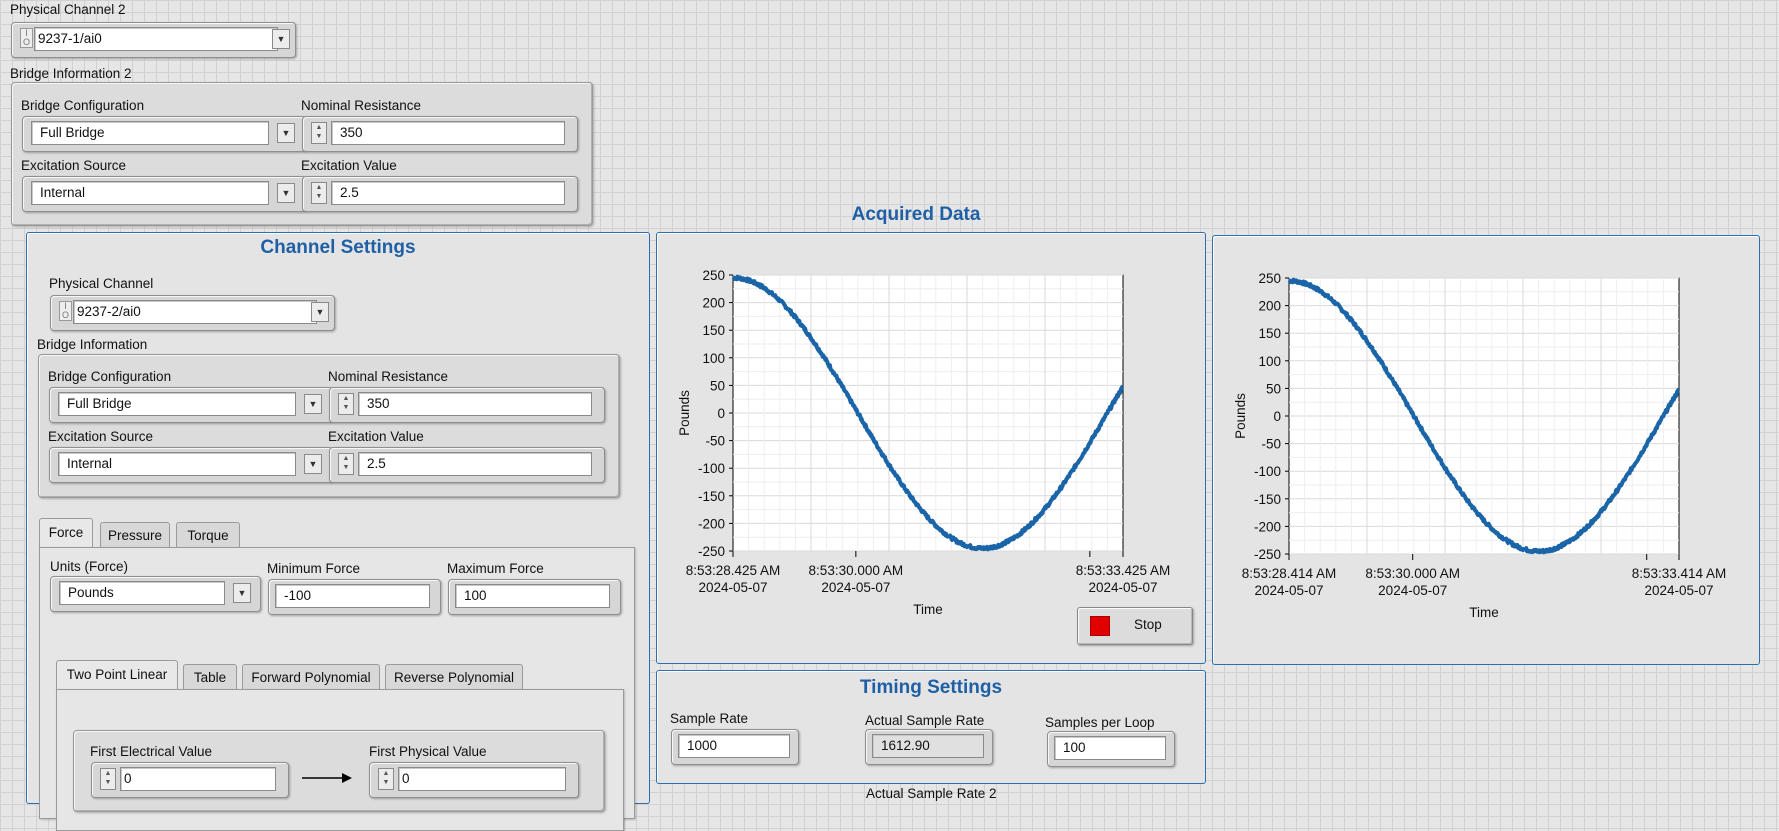  Describe the element at coordinates (71, 73) in the screenshot. I see `bridge-info-2-label: Bridge Information 2` at that location.